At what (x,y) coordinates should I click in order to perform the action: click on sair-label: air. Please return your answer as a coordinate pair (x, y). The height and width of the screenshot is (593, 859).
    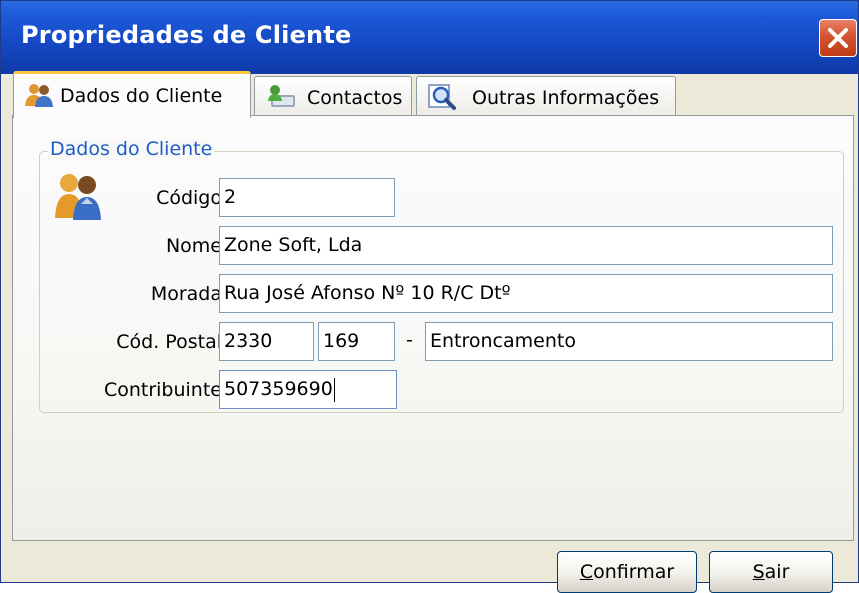
    Looking at the image, I should click on (777, 572).